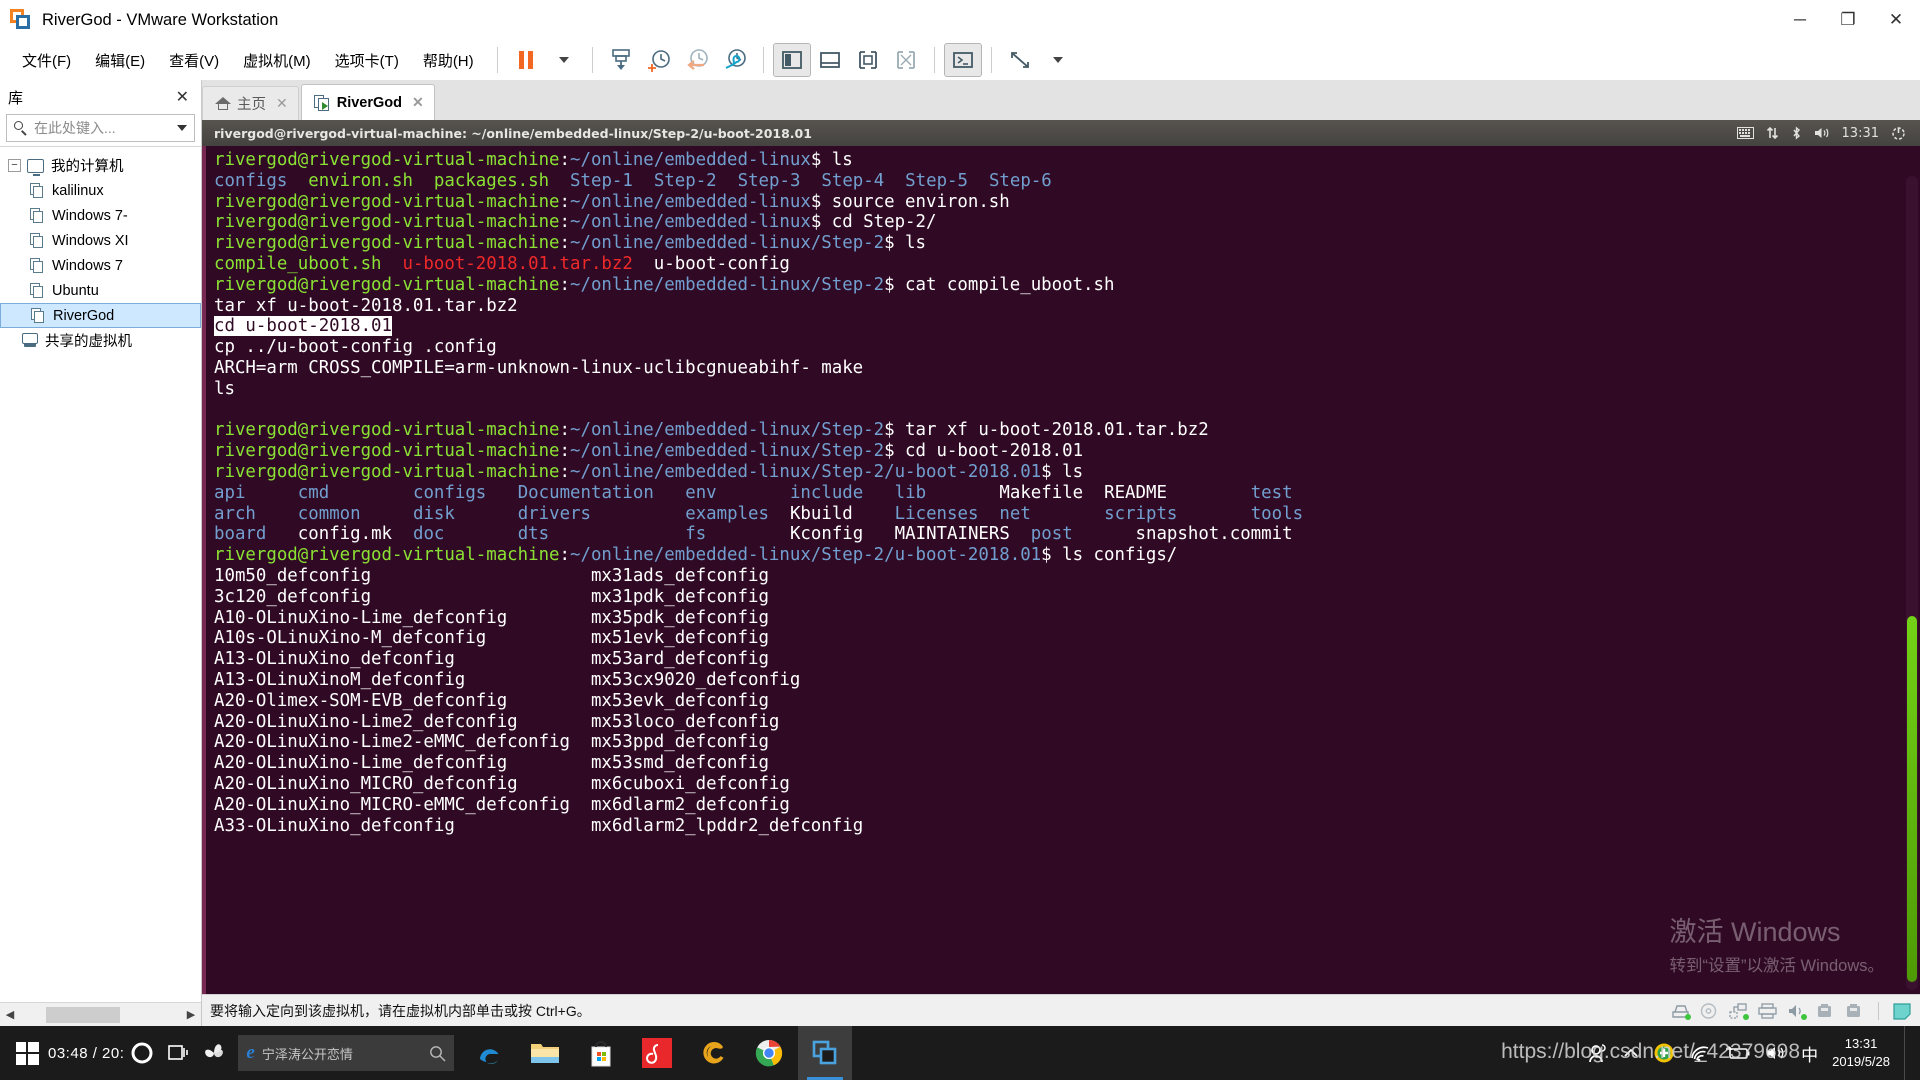 The image size is (1920, 1080). Describe the element at coordinates (621, 60) in the screenshot. I see `send-ctrl-alt-del-button` at that location.